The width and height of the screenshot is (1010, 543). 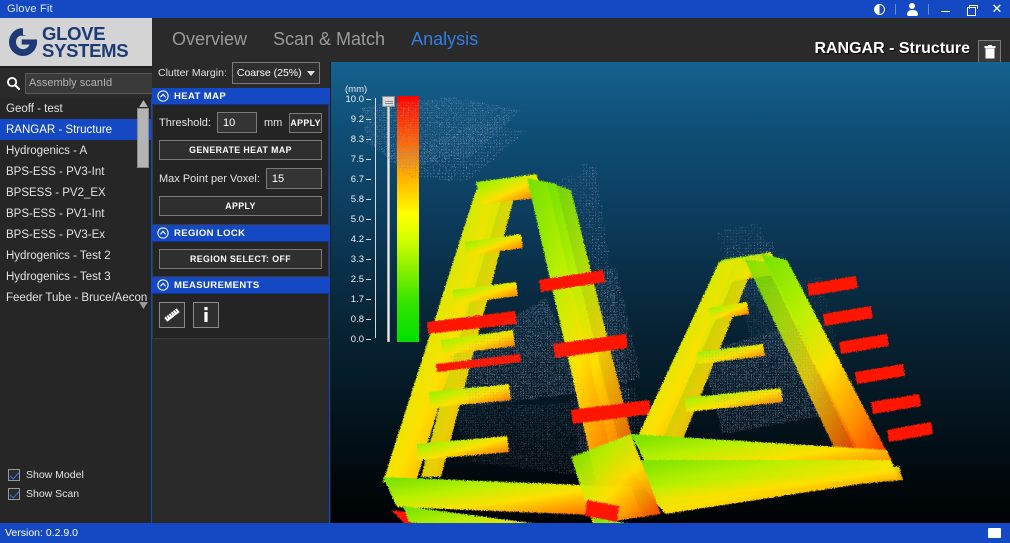 What do you see at coordinates (269, 73) in the screenshot?
I see `clutter-margin-value: Coarse (25%)` at bounding box center [269, 73].